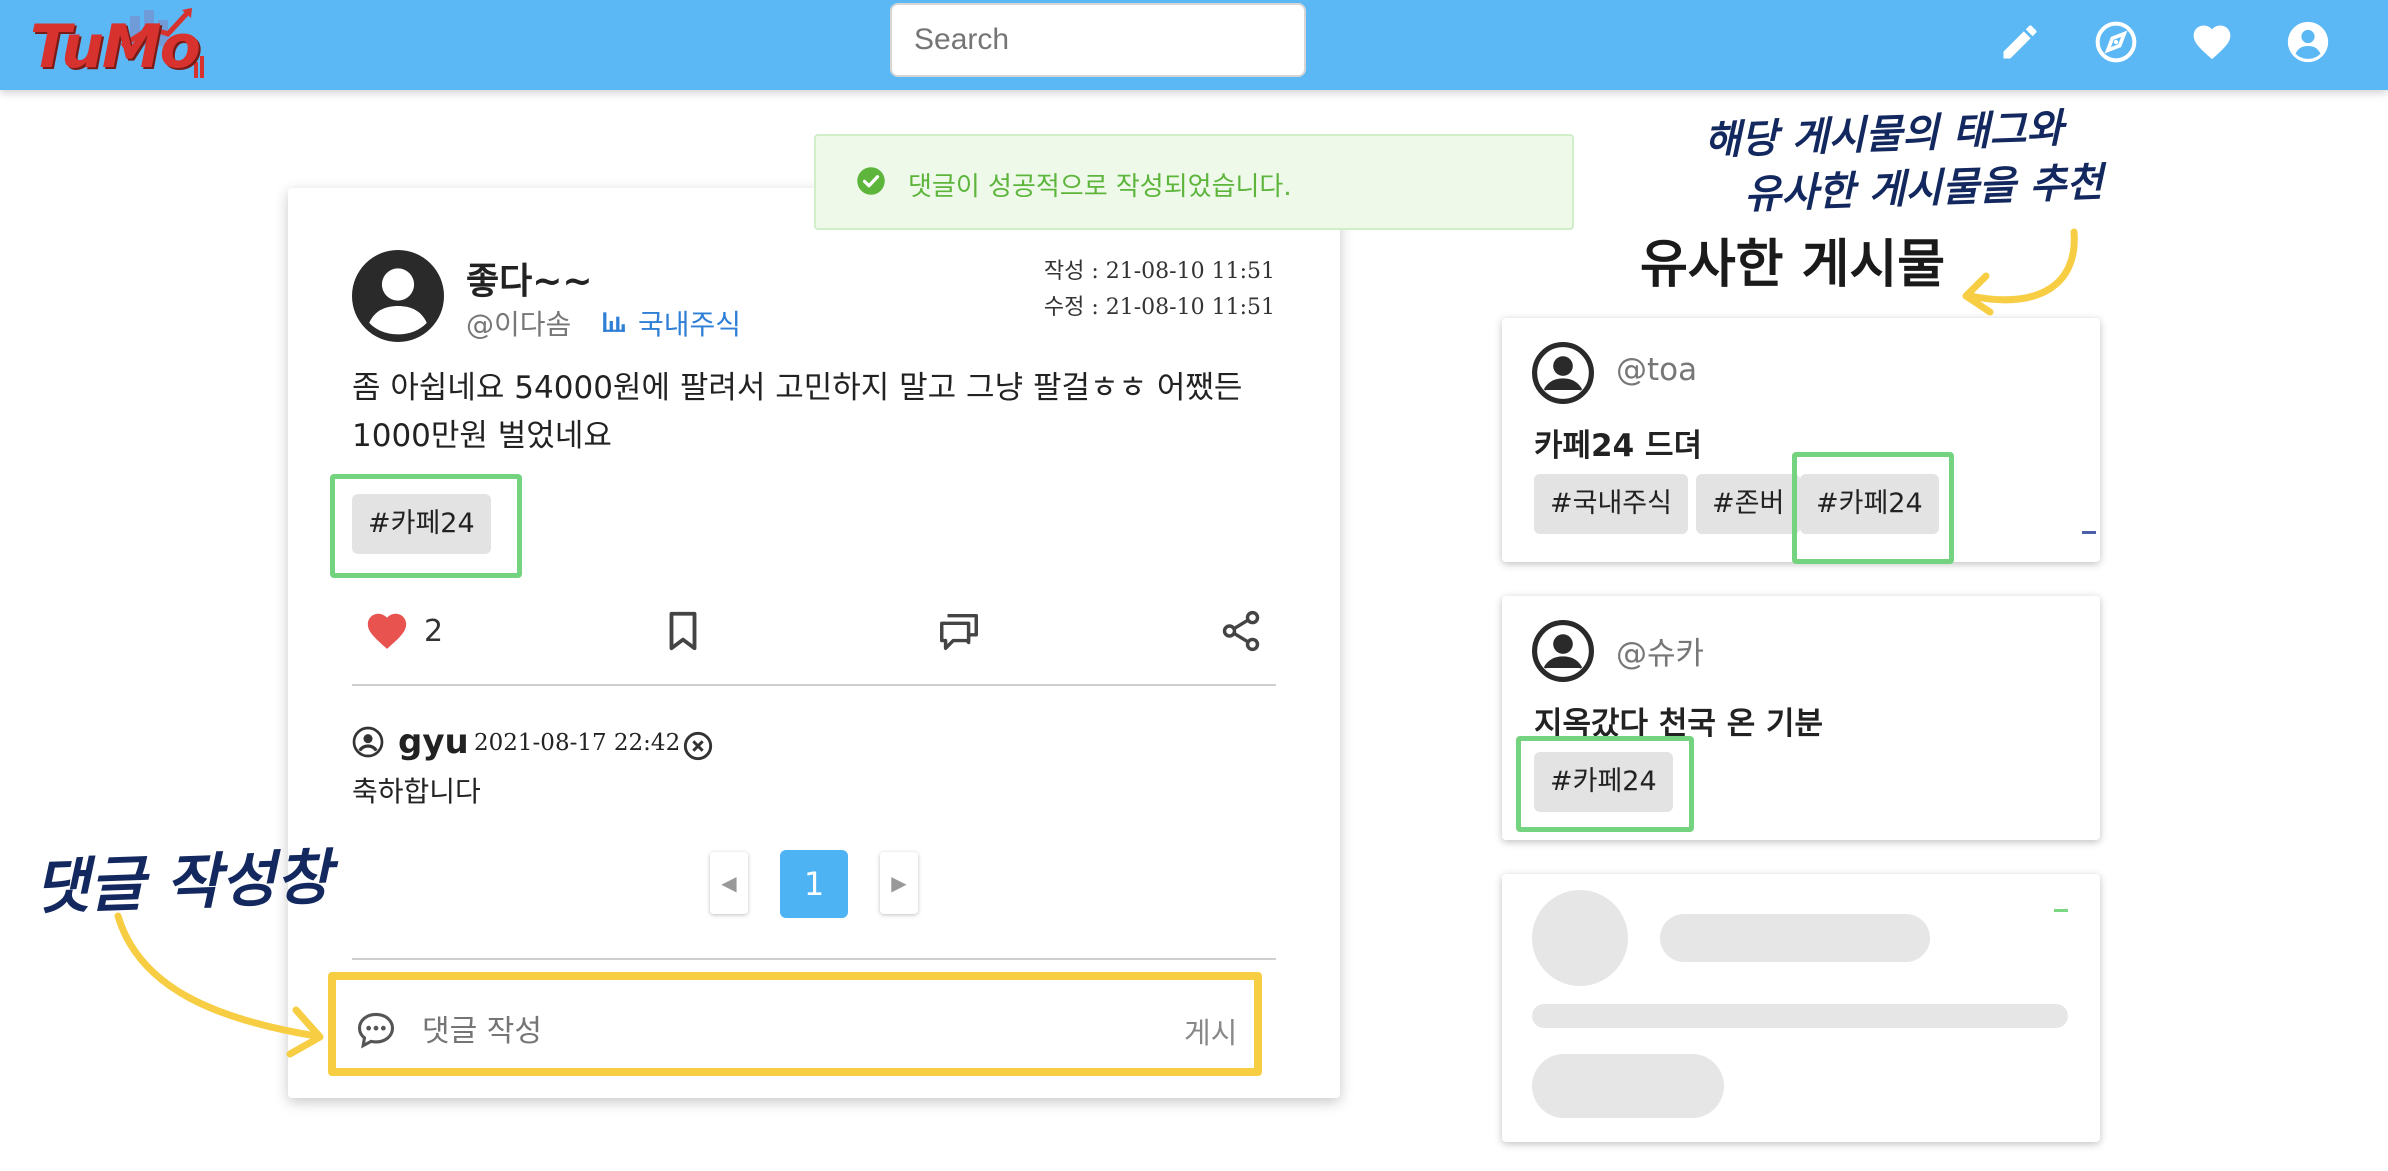  Describe the element at coordinates (1157, 290) in the screenshot. I see `post-timestamps: 작성 : 21-08-10 11:51 수정 : 21-08-10 11:51` at that location.